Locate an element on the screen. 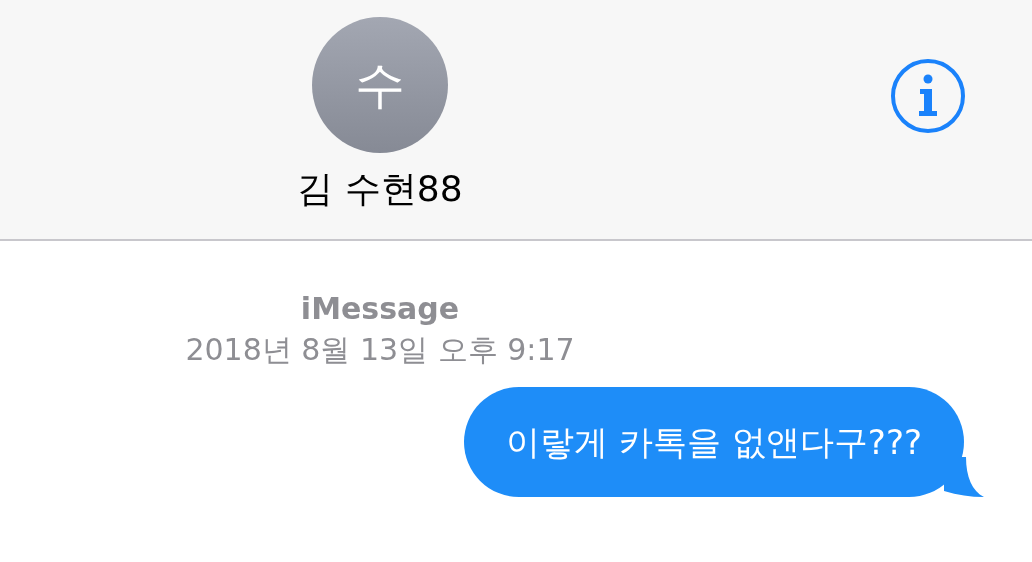 This screenshot has width=1032, height=562. info-icon is located at coordinates (928, 96).